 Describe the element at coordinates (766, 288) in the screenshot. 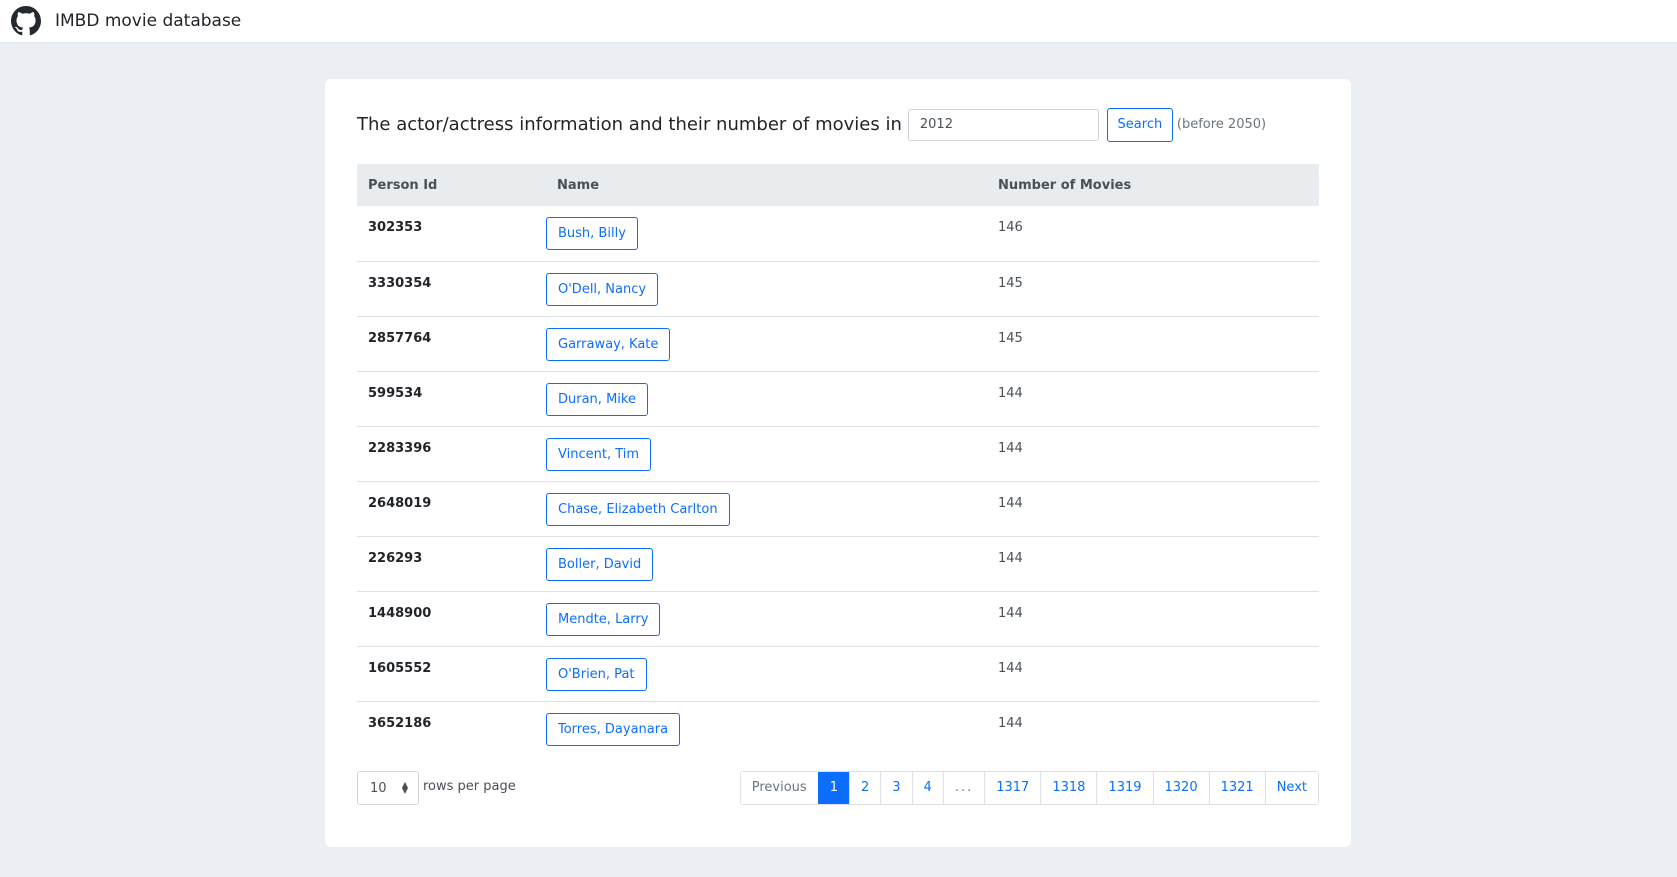

I see `name-cell: O'Dell, Nancy` at that location.